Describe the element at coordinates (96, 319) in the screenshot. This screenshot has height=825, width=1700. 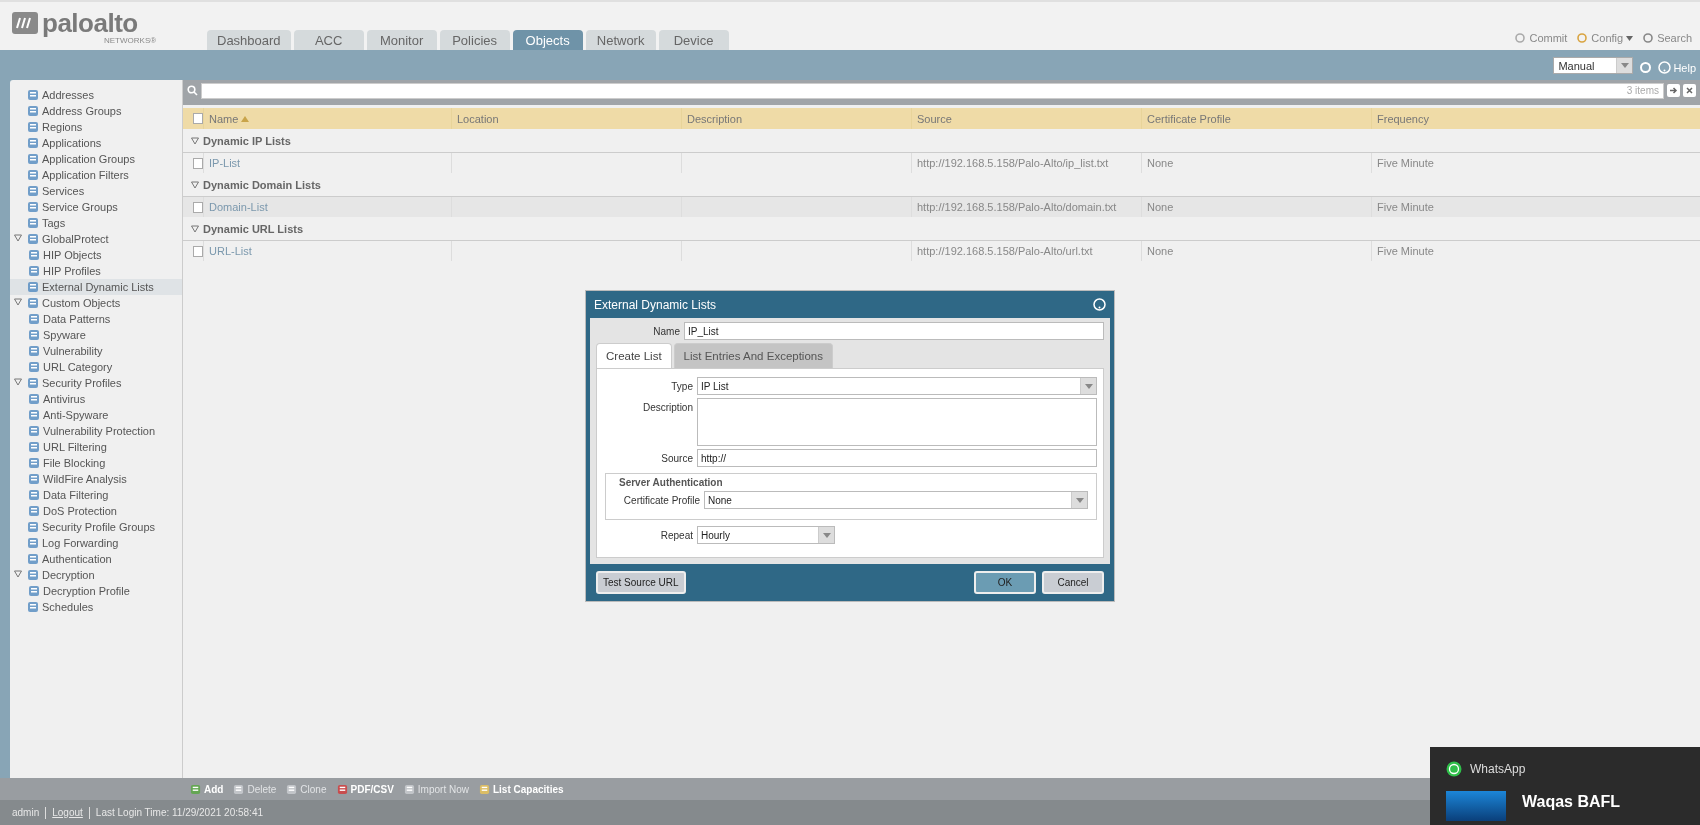
I see `sidebar-item: Data Patterns` at that location.